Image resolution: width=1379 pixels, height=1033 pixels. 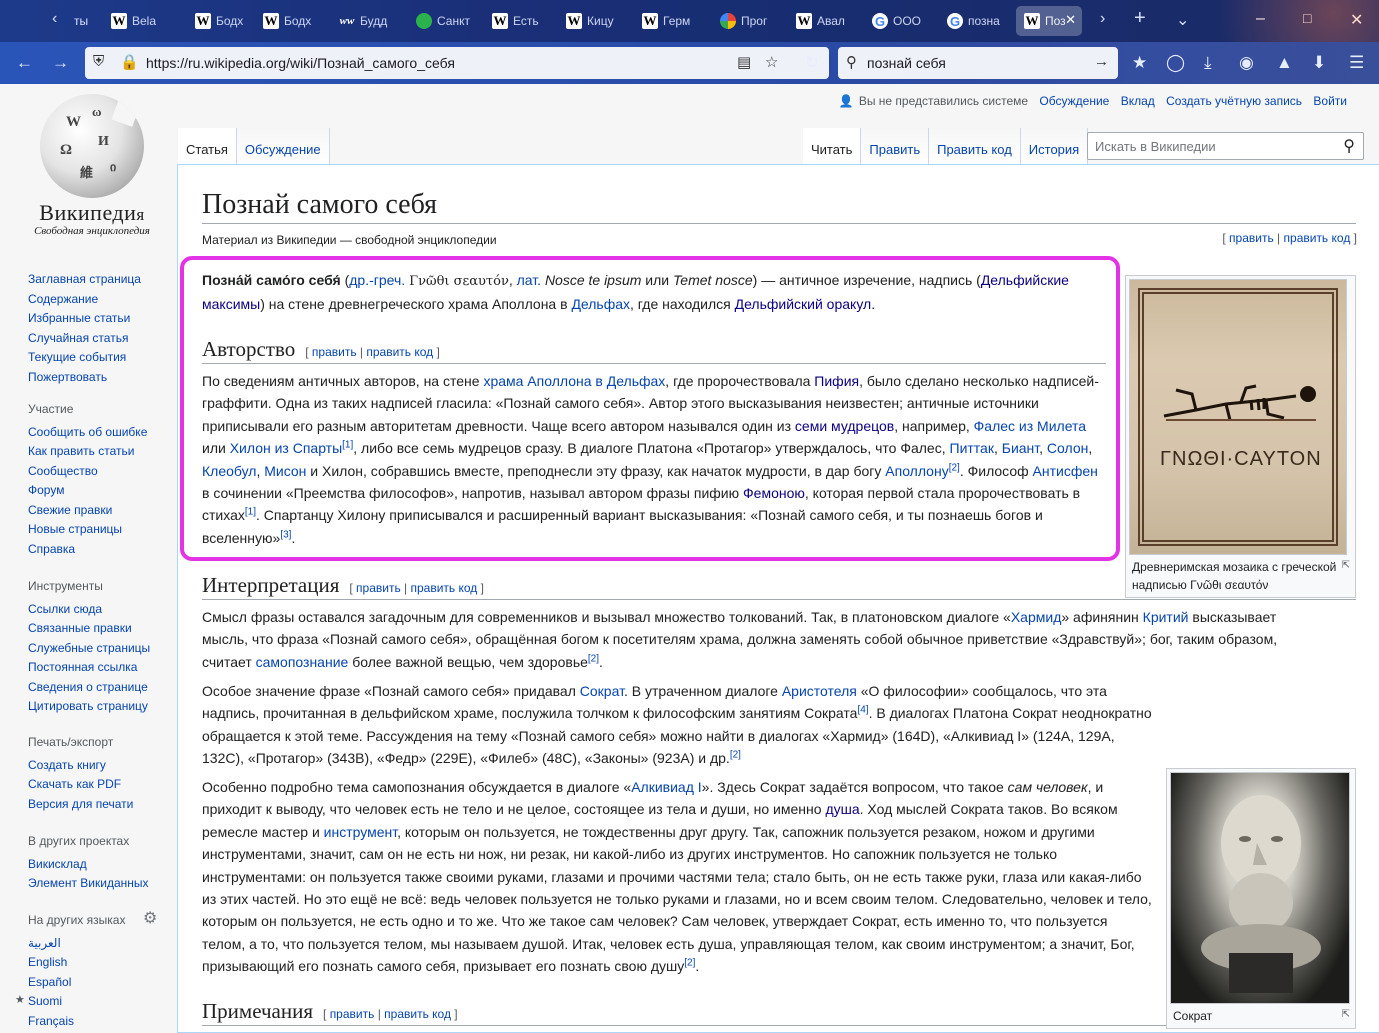 What do you see at coordinates (88, 884) in the screenshot?
I see `sidebar-link: Элемент Викиданных` at bounding box center [88, 884].